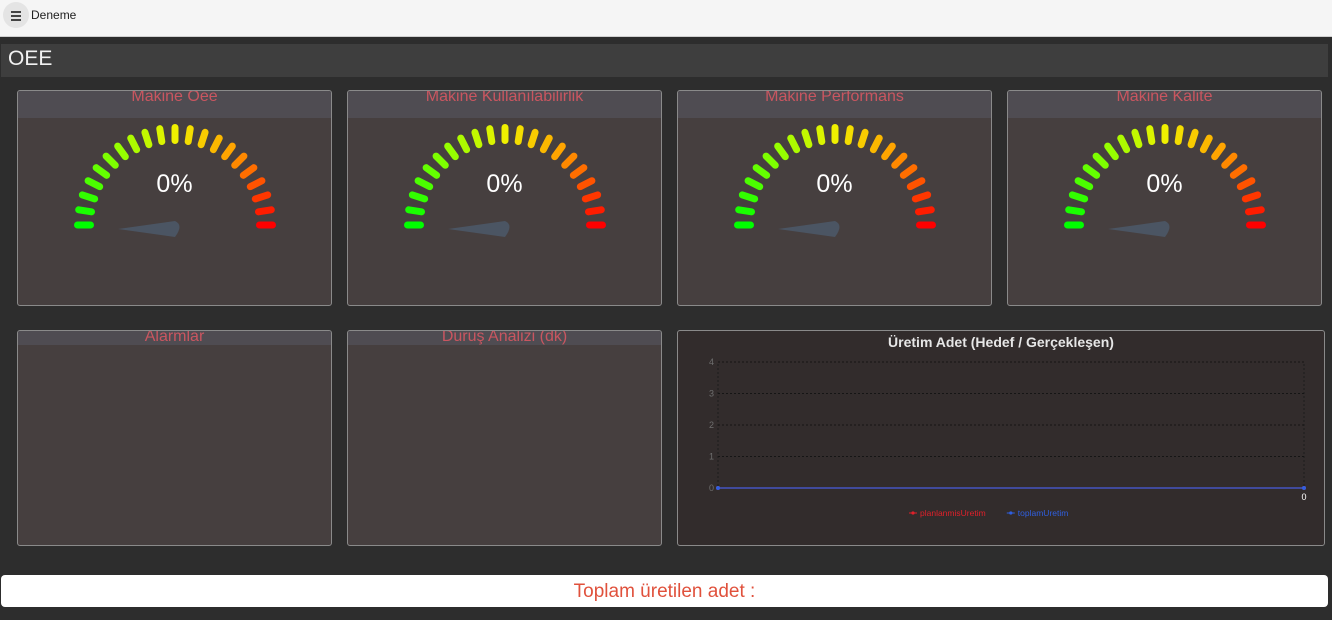 The width and height of the screenshot is (1332, 620). I want to click on gauge-card-oee: Makine Oee 0%, so click(174, 198).